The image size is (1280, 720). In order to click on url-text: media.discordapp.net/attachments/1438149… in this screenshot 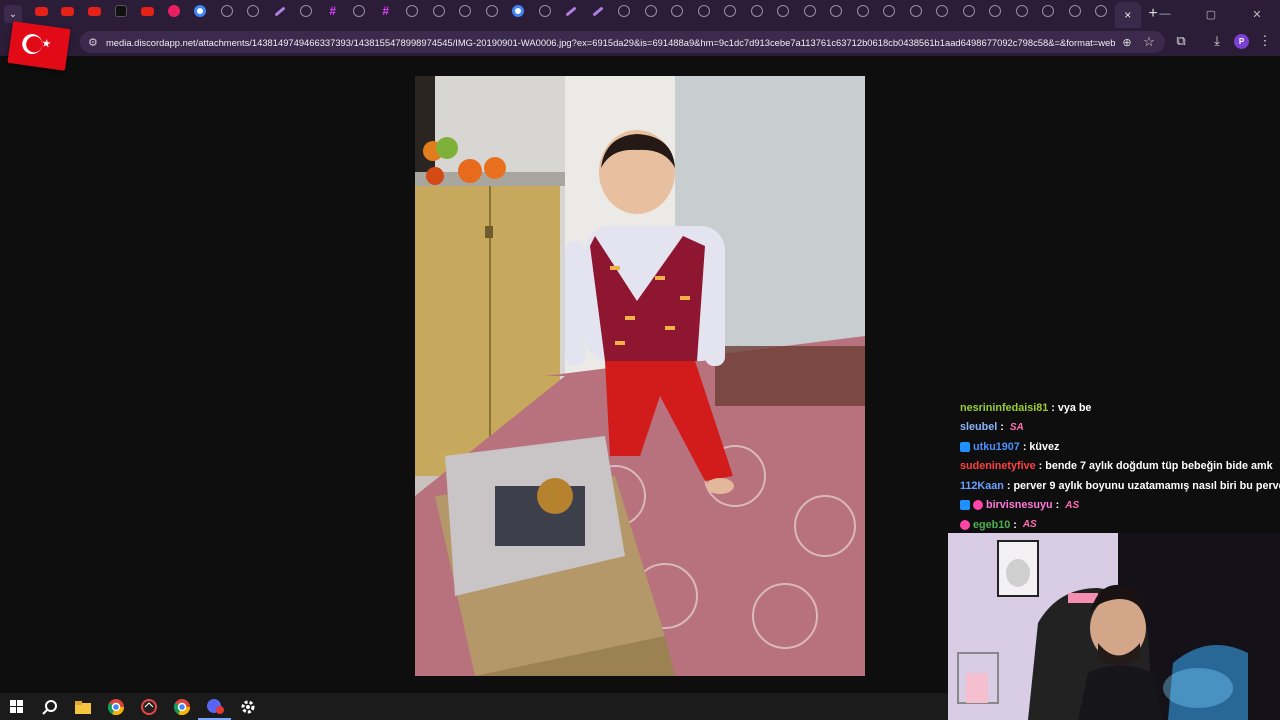, I will do `click(611, 42)`.